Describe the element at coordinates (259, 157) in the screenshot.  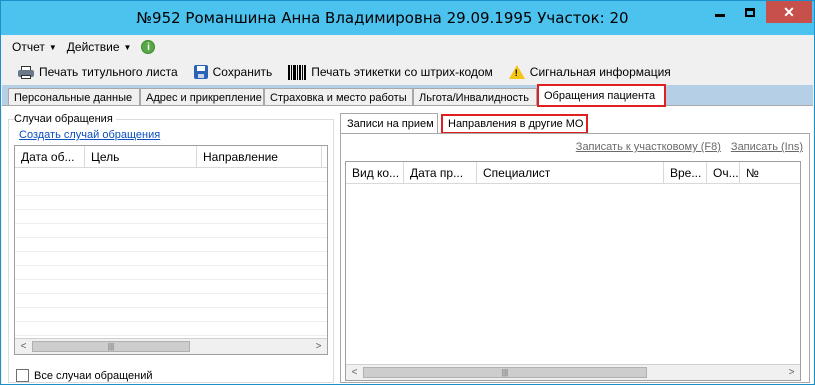
I see `column-header: Направление` at that location.